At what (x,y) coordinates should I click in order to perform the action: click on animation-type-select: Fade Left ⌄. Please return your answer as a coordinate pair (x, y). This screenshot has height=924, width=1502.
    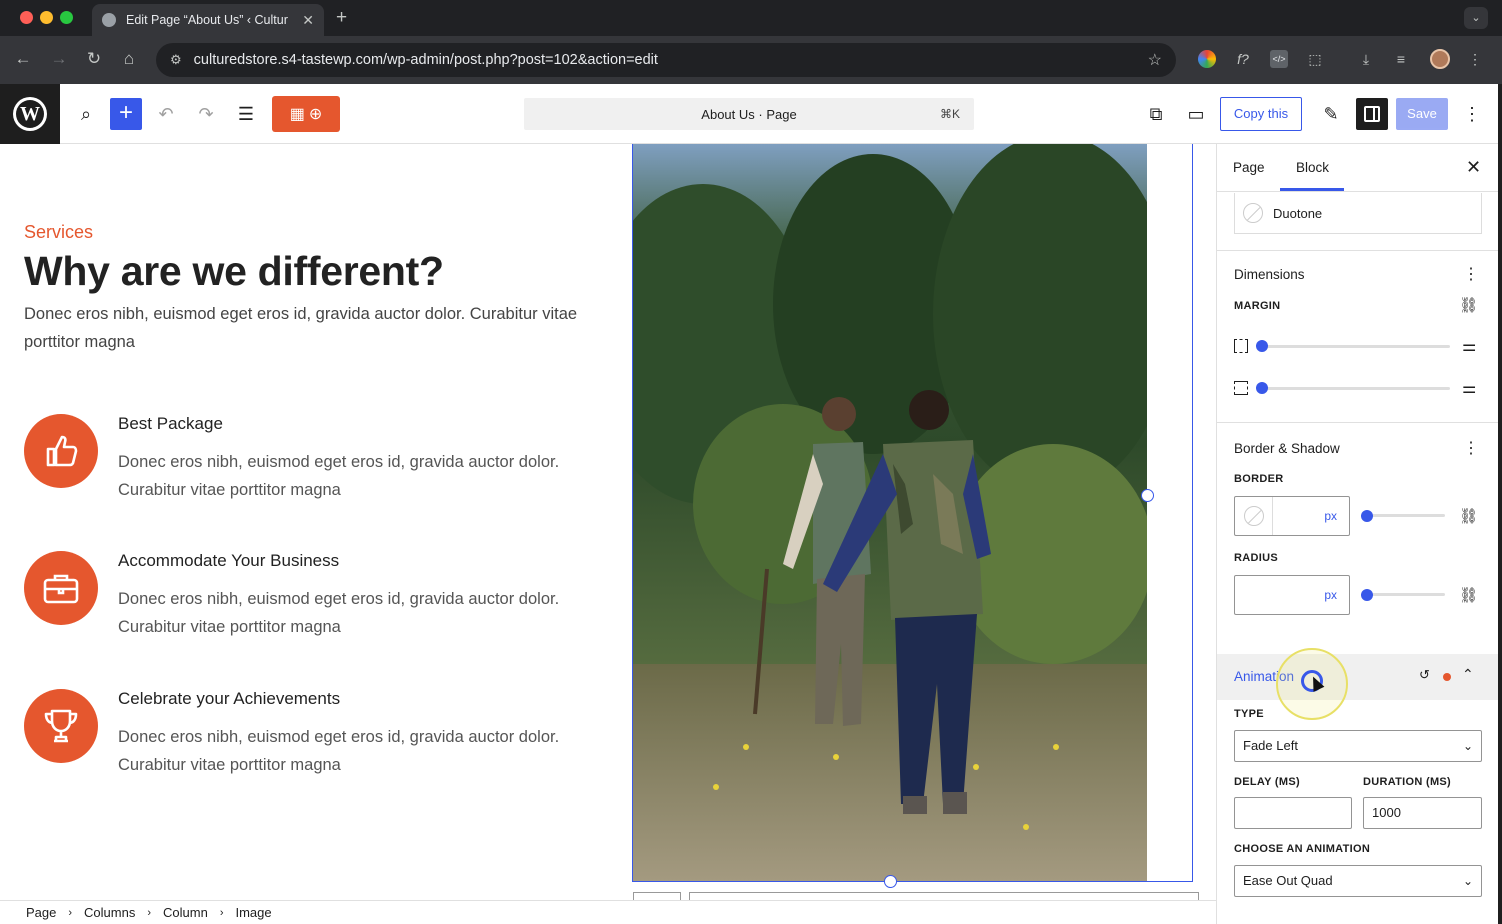
    Looking at the image, I should click on (1358, 746).